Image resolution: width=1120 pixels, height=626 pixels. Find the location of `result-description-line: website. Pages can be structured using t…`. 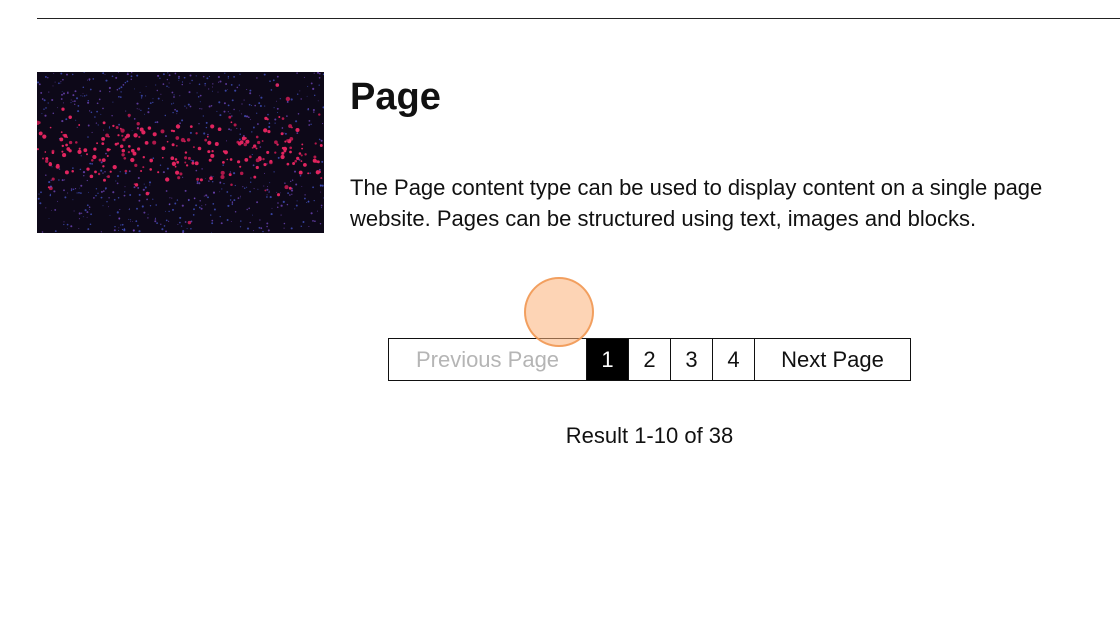

result-description-line: website. Pages can be structured using t… is located at coordinates (663, 218).